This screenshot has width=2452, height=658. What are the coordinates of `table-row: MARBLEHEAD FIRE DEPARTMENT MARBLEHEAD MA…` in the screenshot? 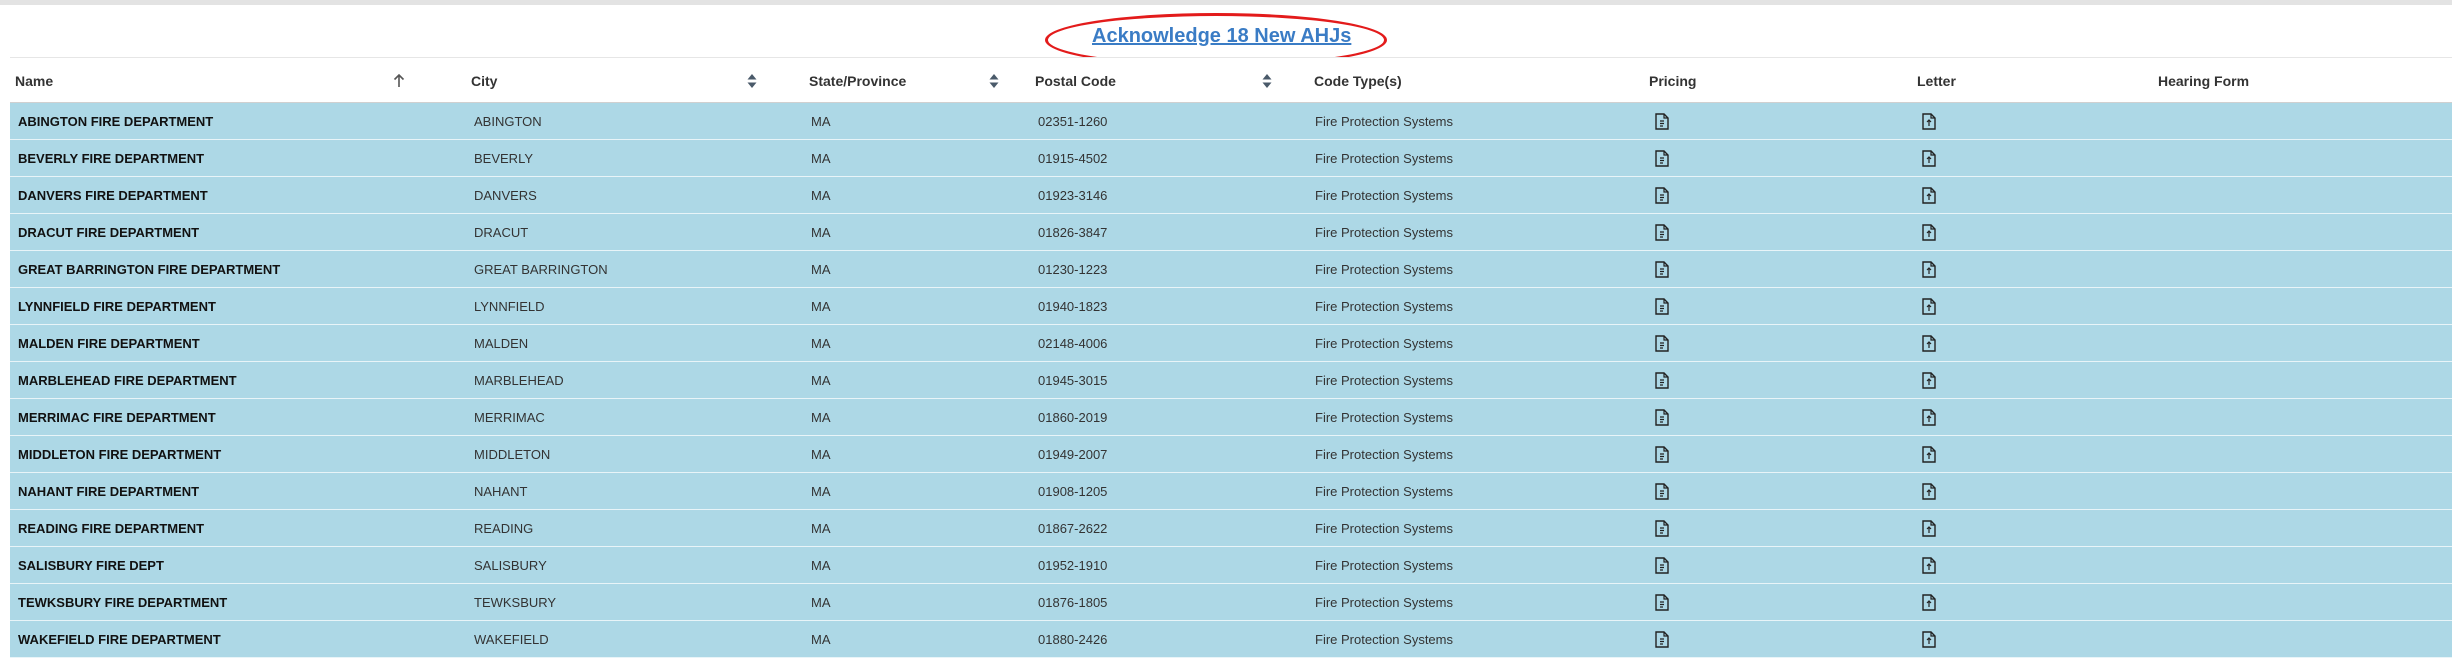 It's located at (1231, 380).